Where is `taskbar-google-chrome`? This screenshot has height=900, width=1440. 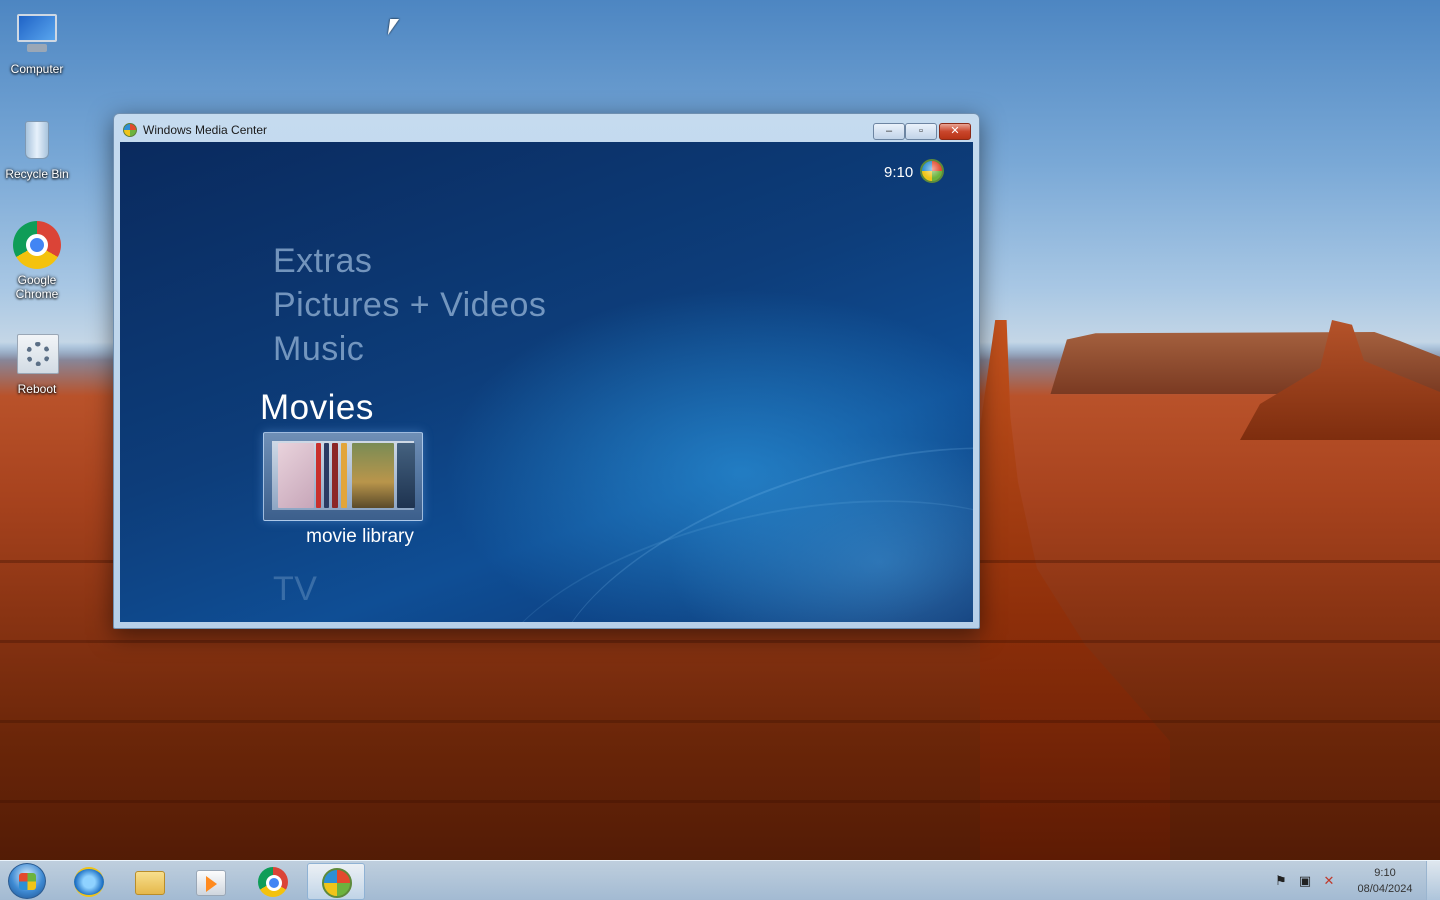 taskbar-google-chrome is located at coordinates (273, 881).